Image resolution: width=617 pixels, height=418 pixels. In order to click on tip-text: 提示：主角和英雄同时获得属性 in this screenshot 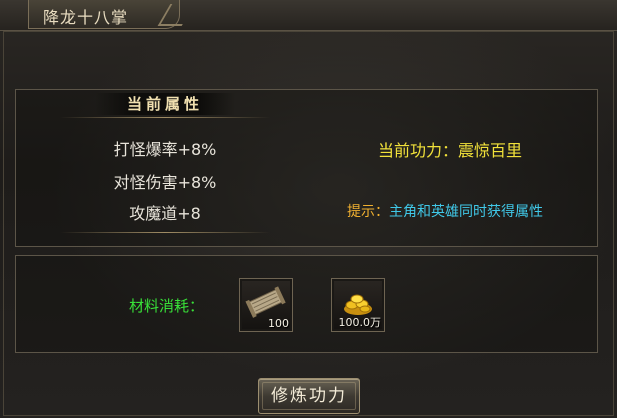, I will do `click(445, 211)`.